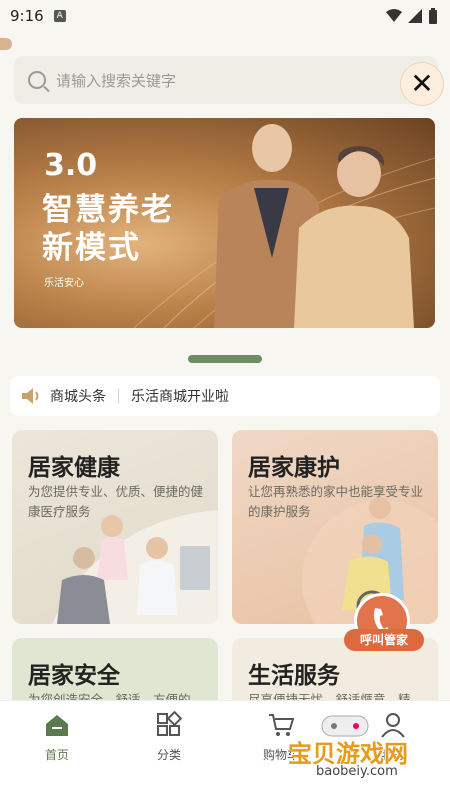  Describe the element at coordinates (385, 625) in the screenshot. I see `call-butler-button: 呼叫管家` at that location.